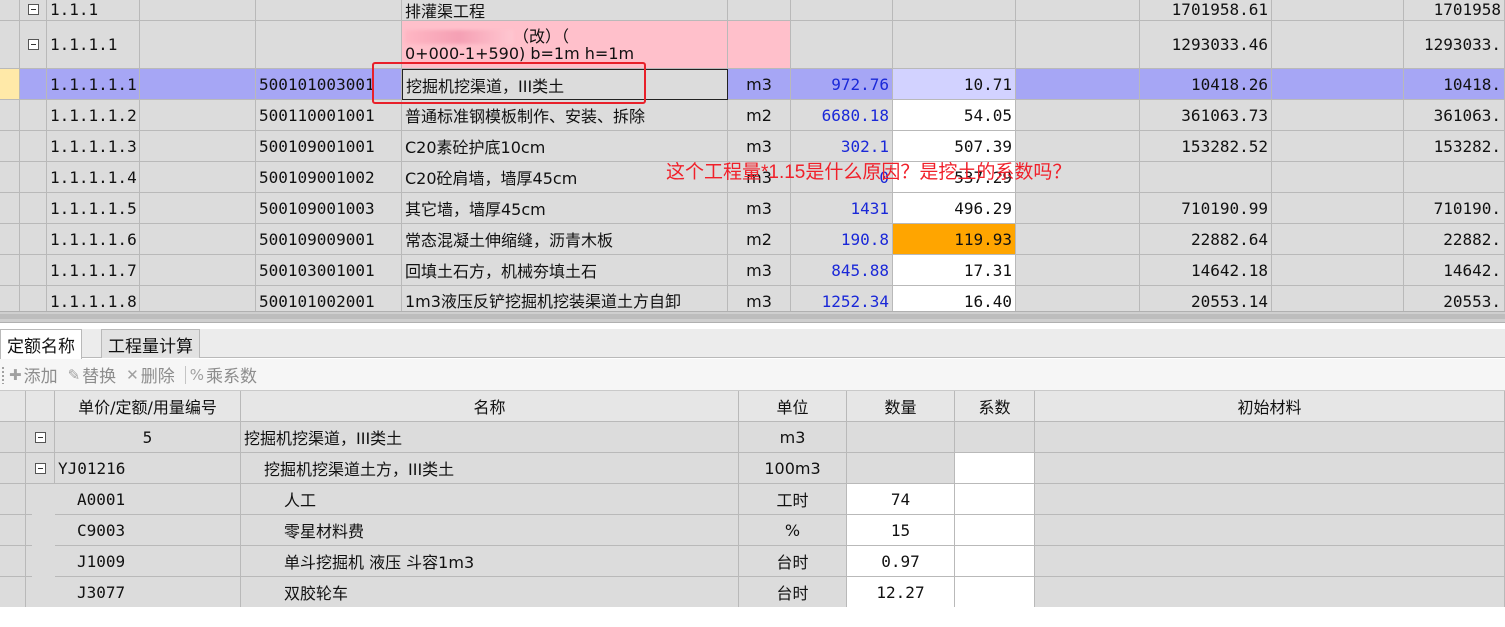  What do you see at coordinates (793, 530) in the screenshot?
I see `quota-unit-cell: %` at bounding box center [793, 530].